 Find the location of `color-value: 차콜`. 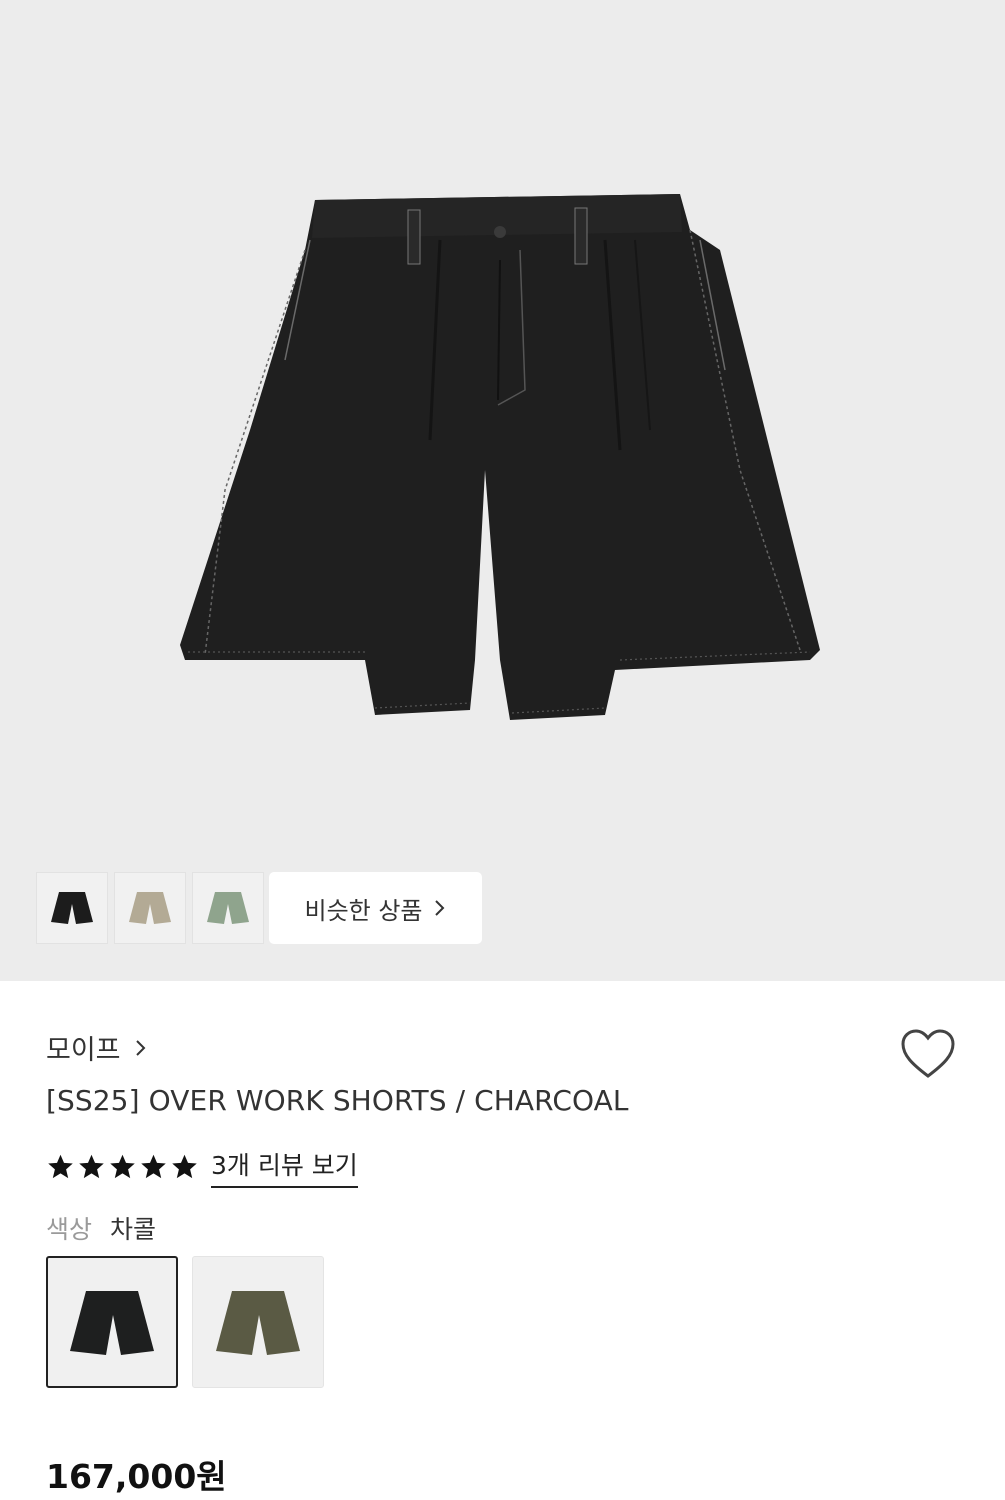

color-value: 차콜 is located at coordinates (133, 1229).